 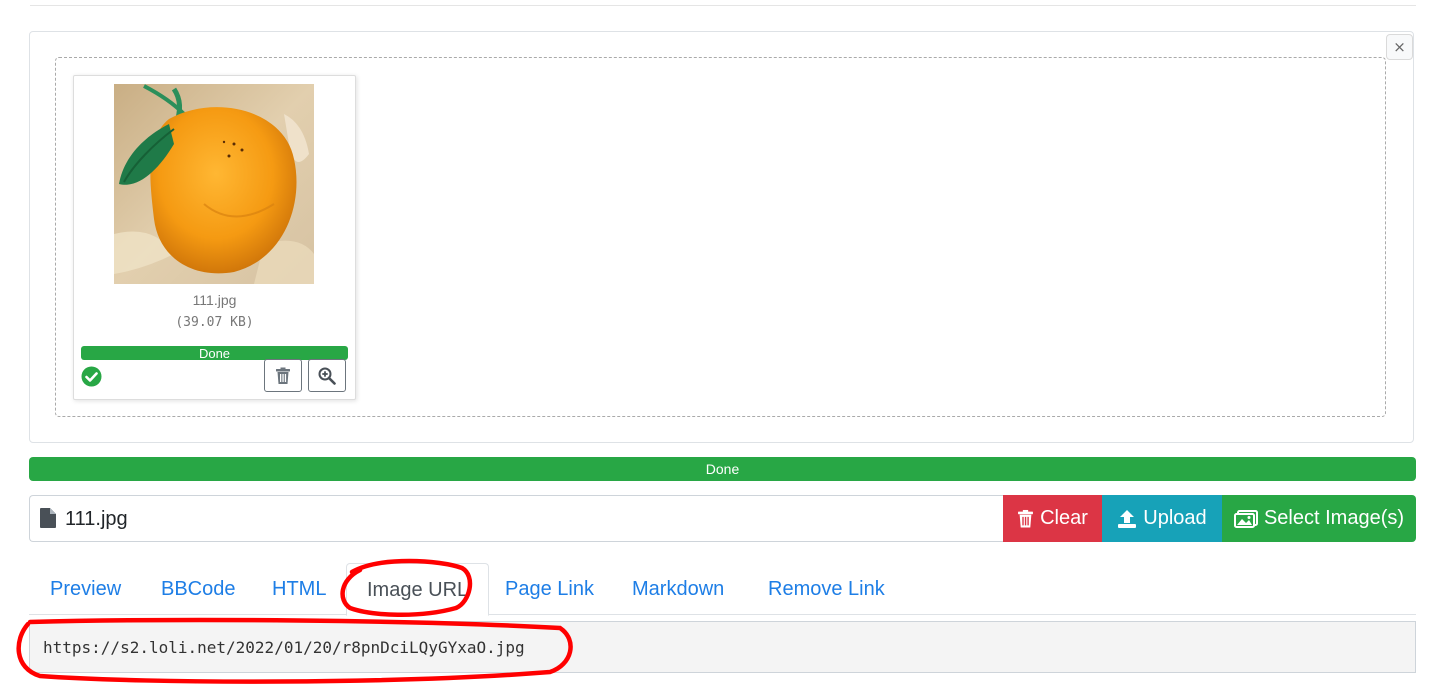 What do you see at coordinates (1245, 518) in the screenshot?
I see `images-icon` at bounding box center [1245, 518].